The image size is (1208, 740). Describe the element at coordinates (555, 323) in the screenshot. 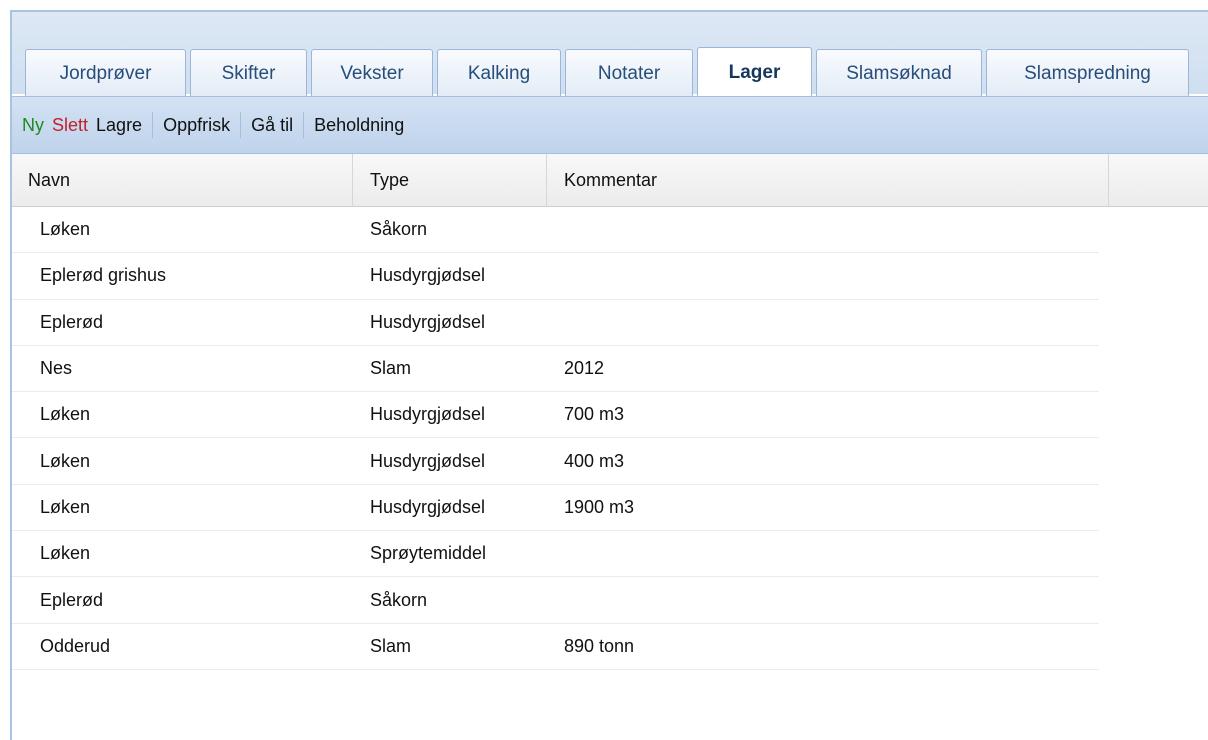

I see `table-row: Eplerød Husdyrgjødsel` at that location.